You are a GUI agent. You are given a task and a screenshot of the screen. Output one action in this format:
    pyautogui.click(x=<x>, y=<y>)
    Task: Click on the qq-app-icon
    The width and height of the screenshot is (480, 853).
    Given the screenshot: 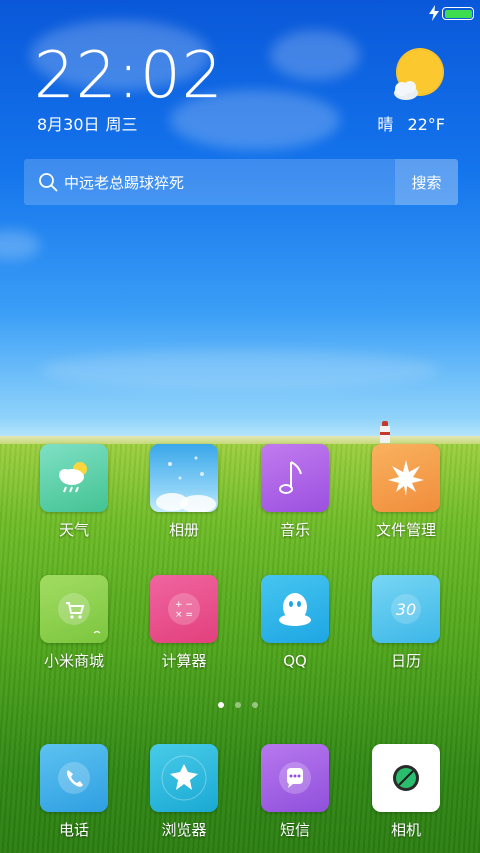 What is the action you would take?
    pyautogui.click(x=295, y=609)
    